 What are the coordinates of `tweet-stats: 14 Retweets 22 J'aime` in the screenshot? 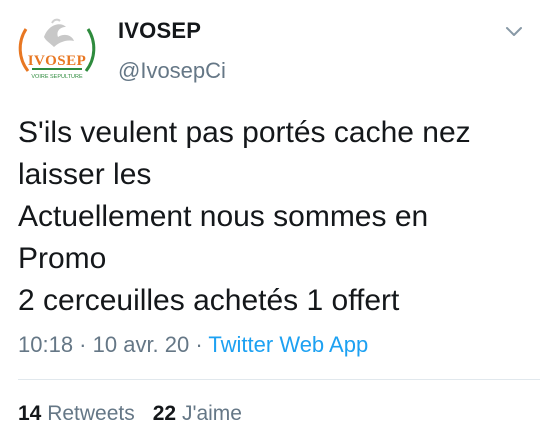 It's located at (130, 414).